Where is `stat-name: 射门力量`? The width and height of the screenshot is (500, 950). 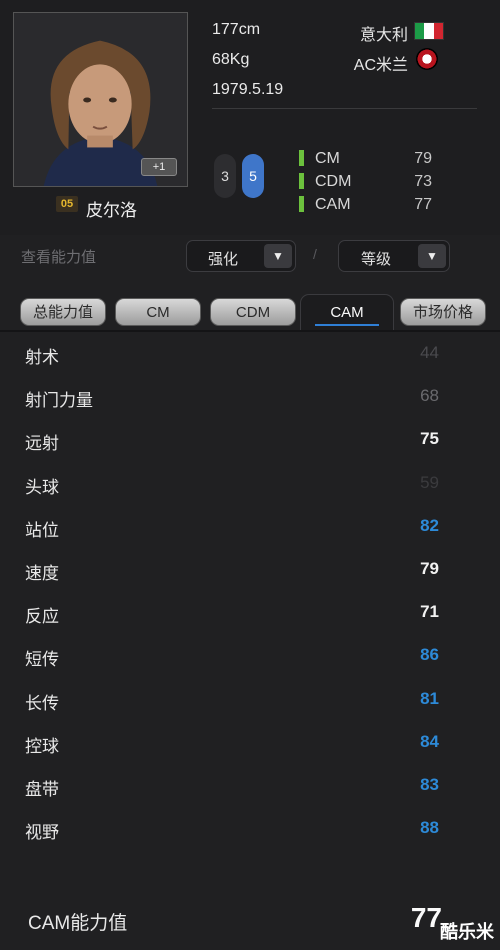 stat-name: 射门力量 is located at coordinates (59, 401).